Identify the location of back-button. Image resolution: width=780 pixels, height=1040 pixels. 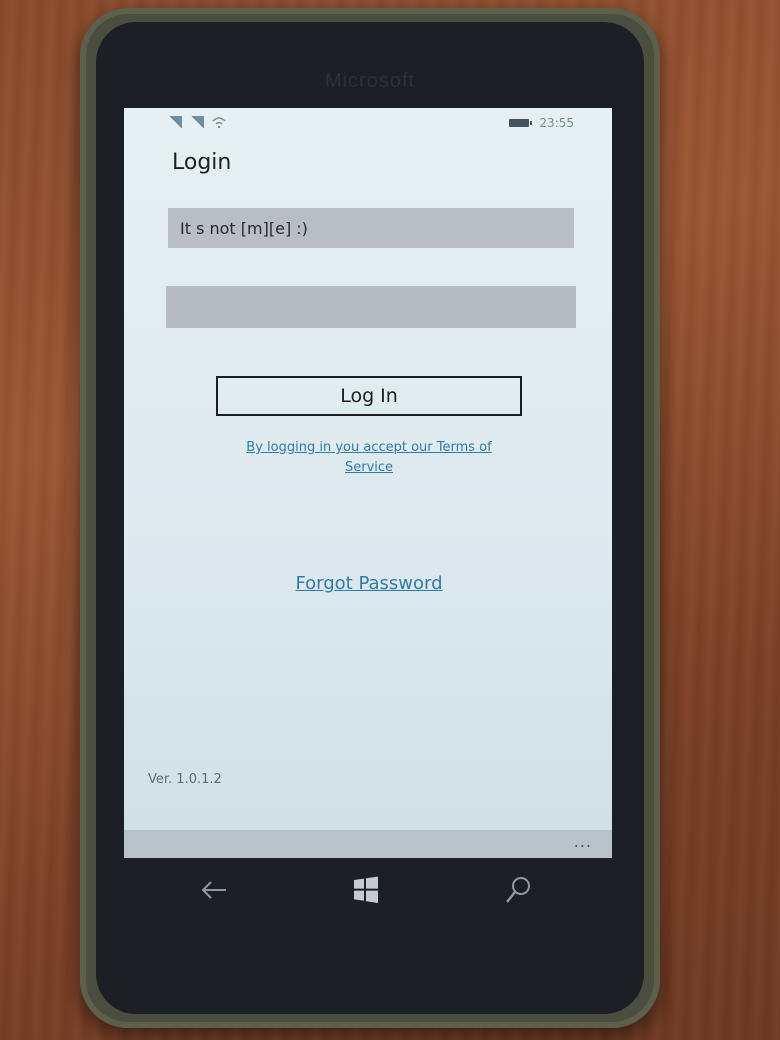
(214, 892).